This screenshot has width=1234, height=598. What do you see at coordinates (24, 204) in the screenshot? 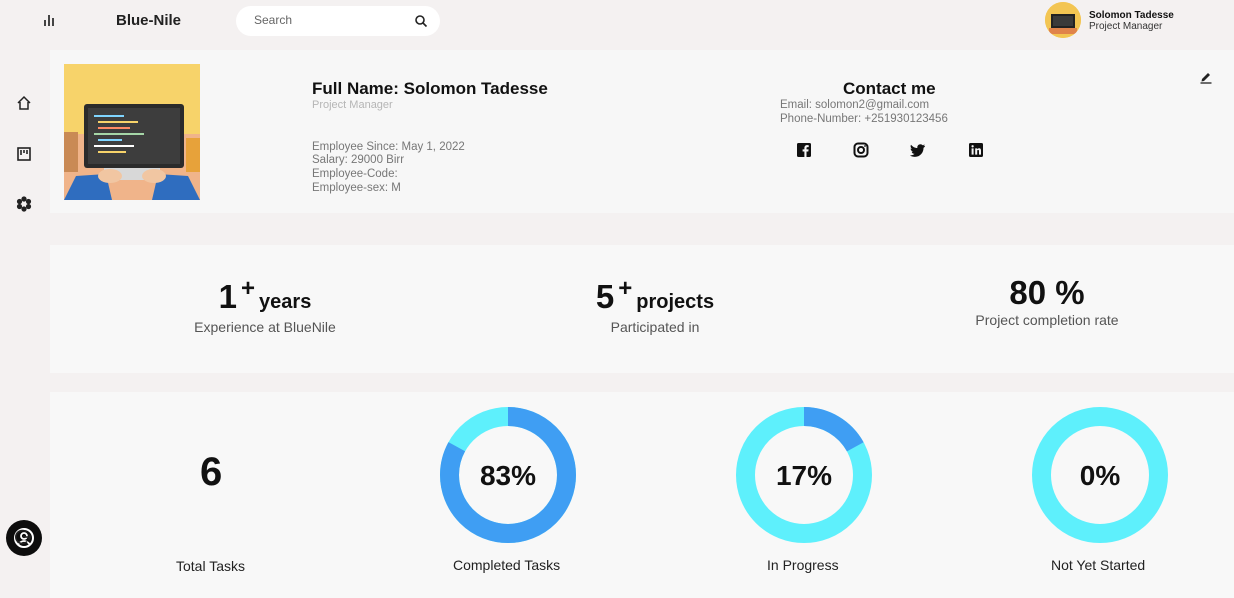
I see `settings-icon` at bounding box center [24, 204].